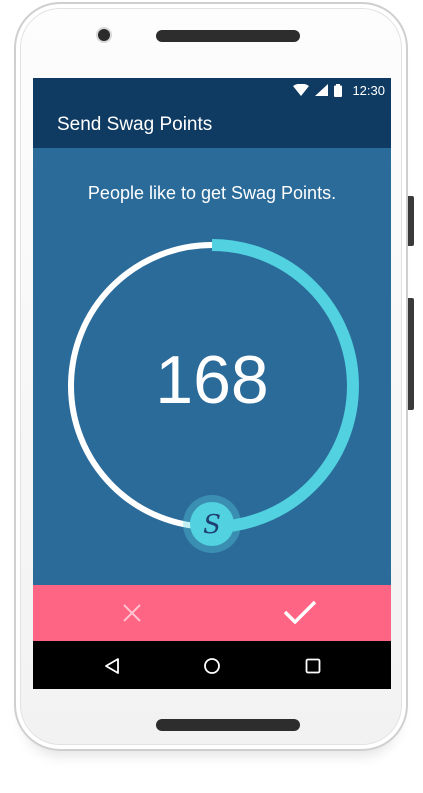 This screenshot has height=793, width=423. What do you see at coordinates (212, 613) in the screenshot?
I see `action-bar` at bounding box center [212, 613].